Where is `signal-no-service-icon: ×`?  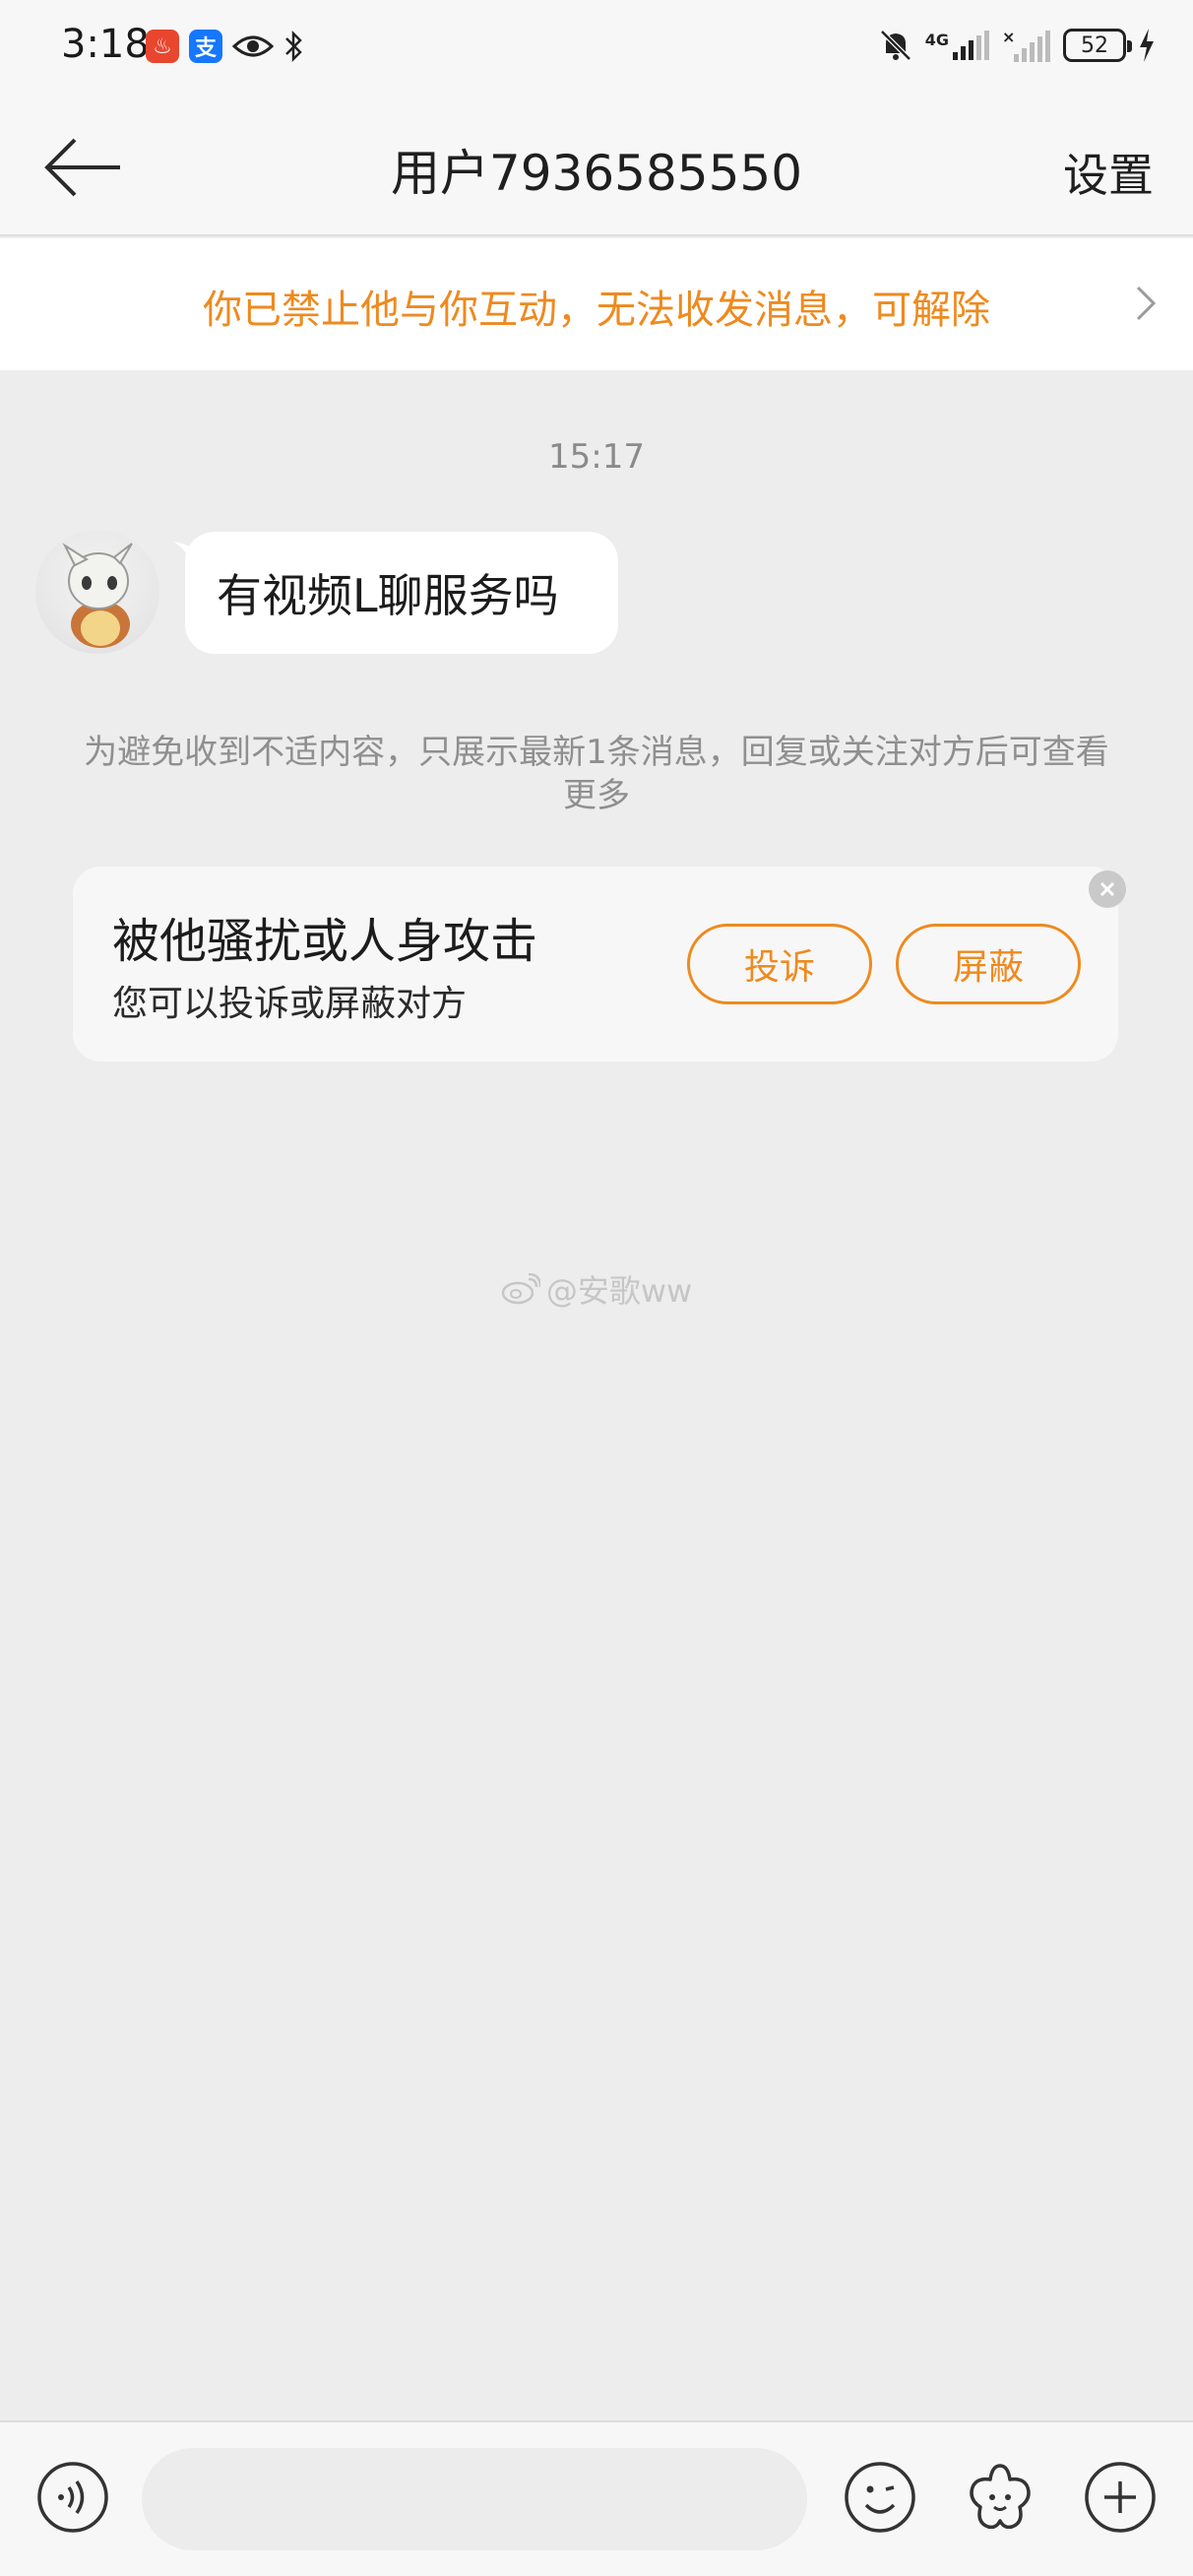 signal-no-service-icon: × is located at coordinates (1026, 45).